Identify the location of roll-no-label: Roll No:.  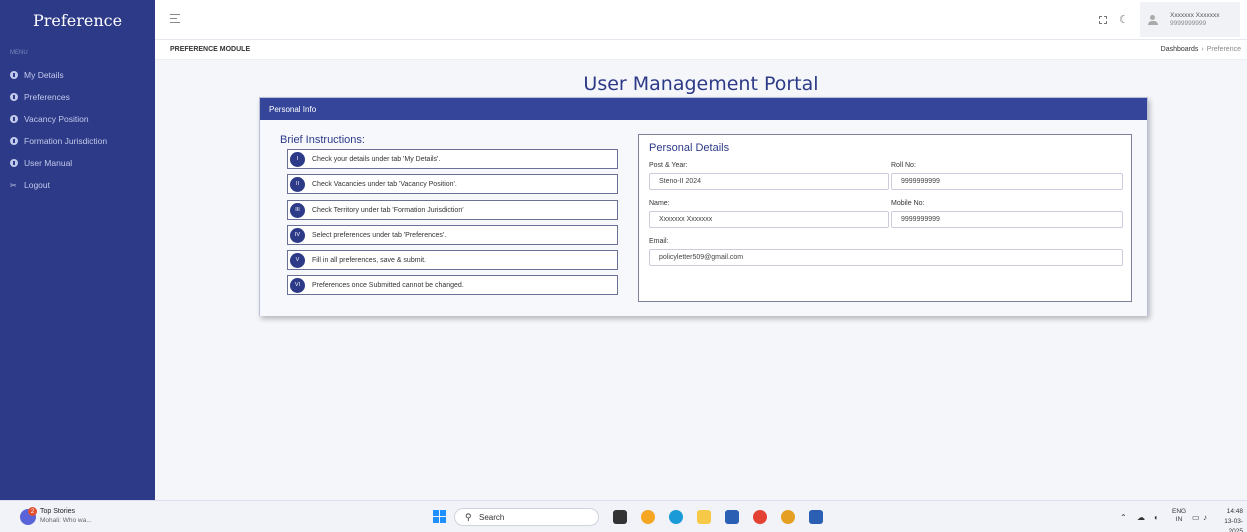
(903, 165).